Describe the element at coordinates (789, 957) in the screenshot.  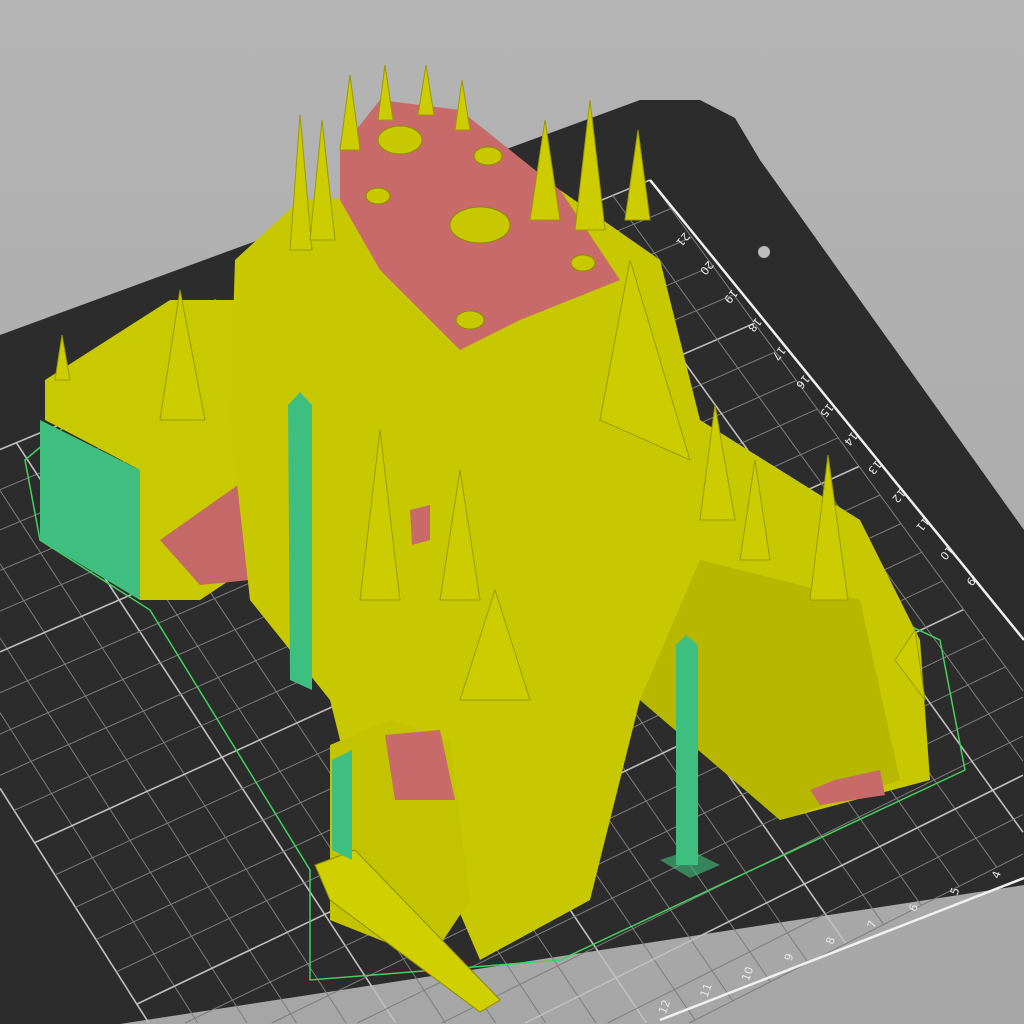
I see `bed-ruler-label: 9` at that location.